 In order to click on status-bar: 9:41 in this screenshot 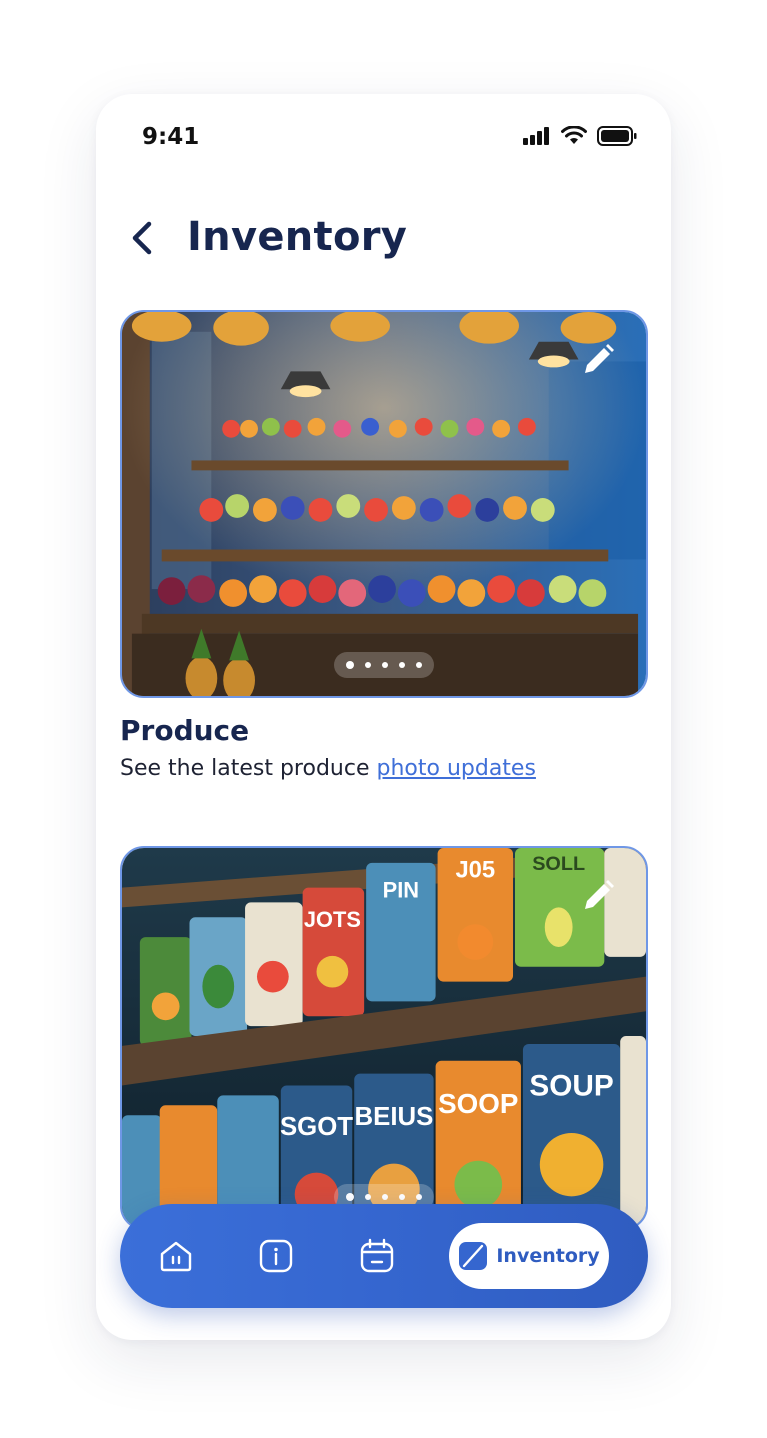, I will do `click(383, 136)`.